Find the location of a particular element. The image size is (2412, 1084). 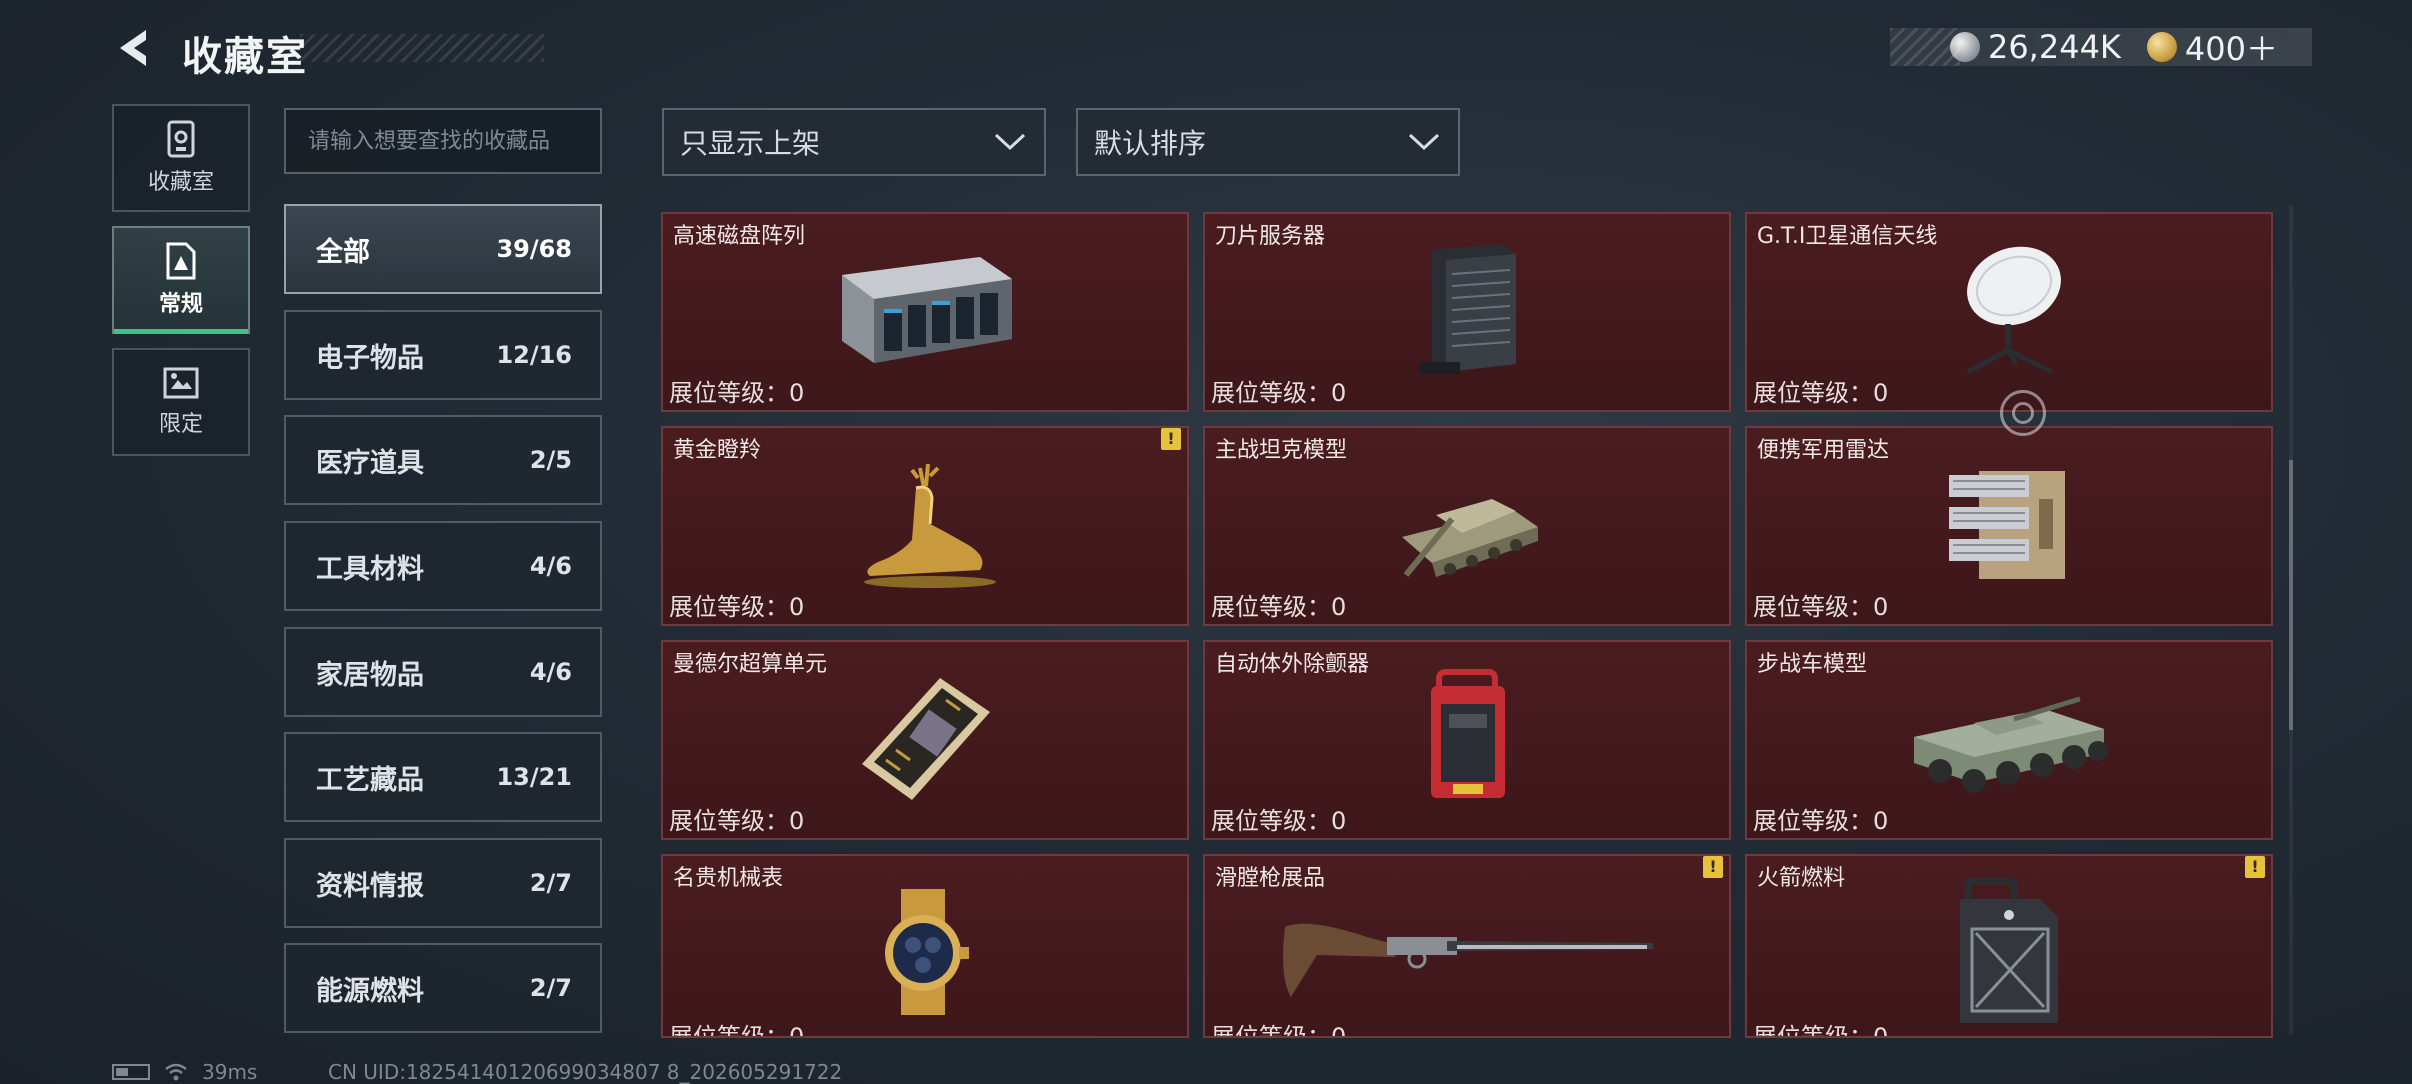

item-card: 主战坦克模型 展位等级：0 is located at coordinates (1467, 526).